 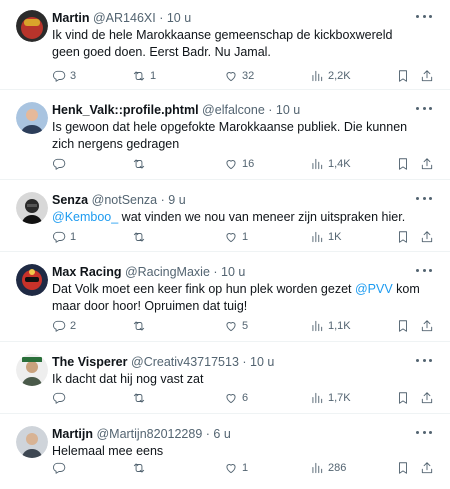 I want to click on views-button: 1,1K, so click(x=330, y=326).